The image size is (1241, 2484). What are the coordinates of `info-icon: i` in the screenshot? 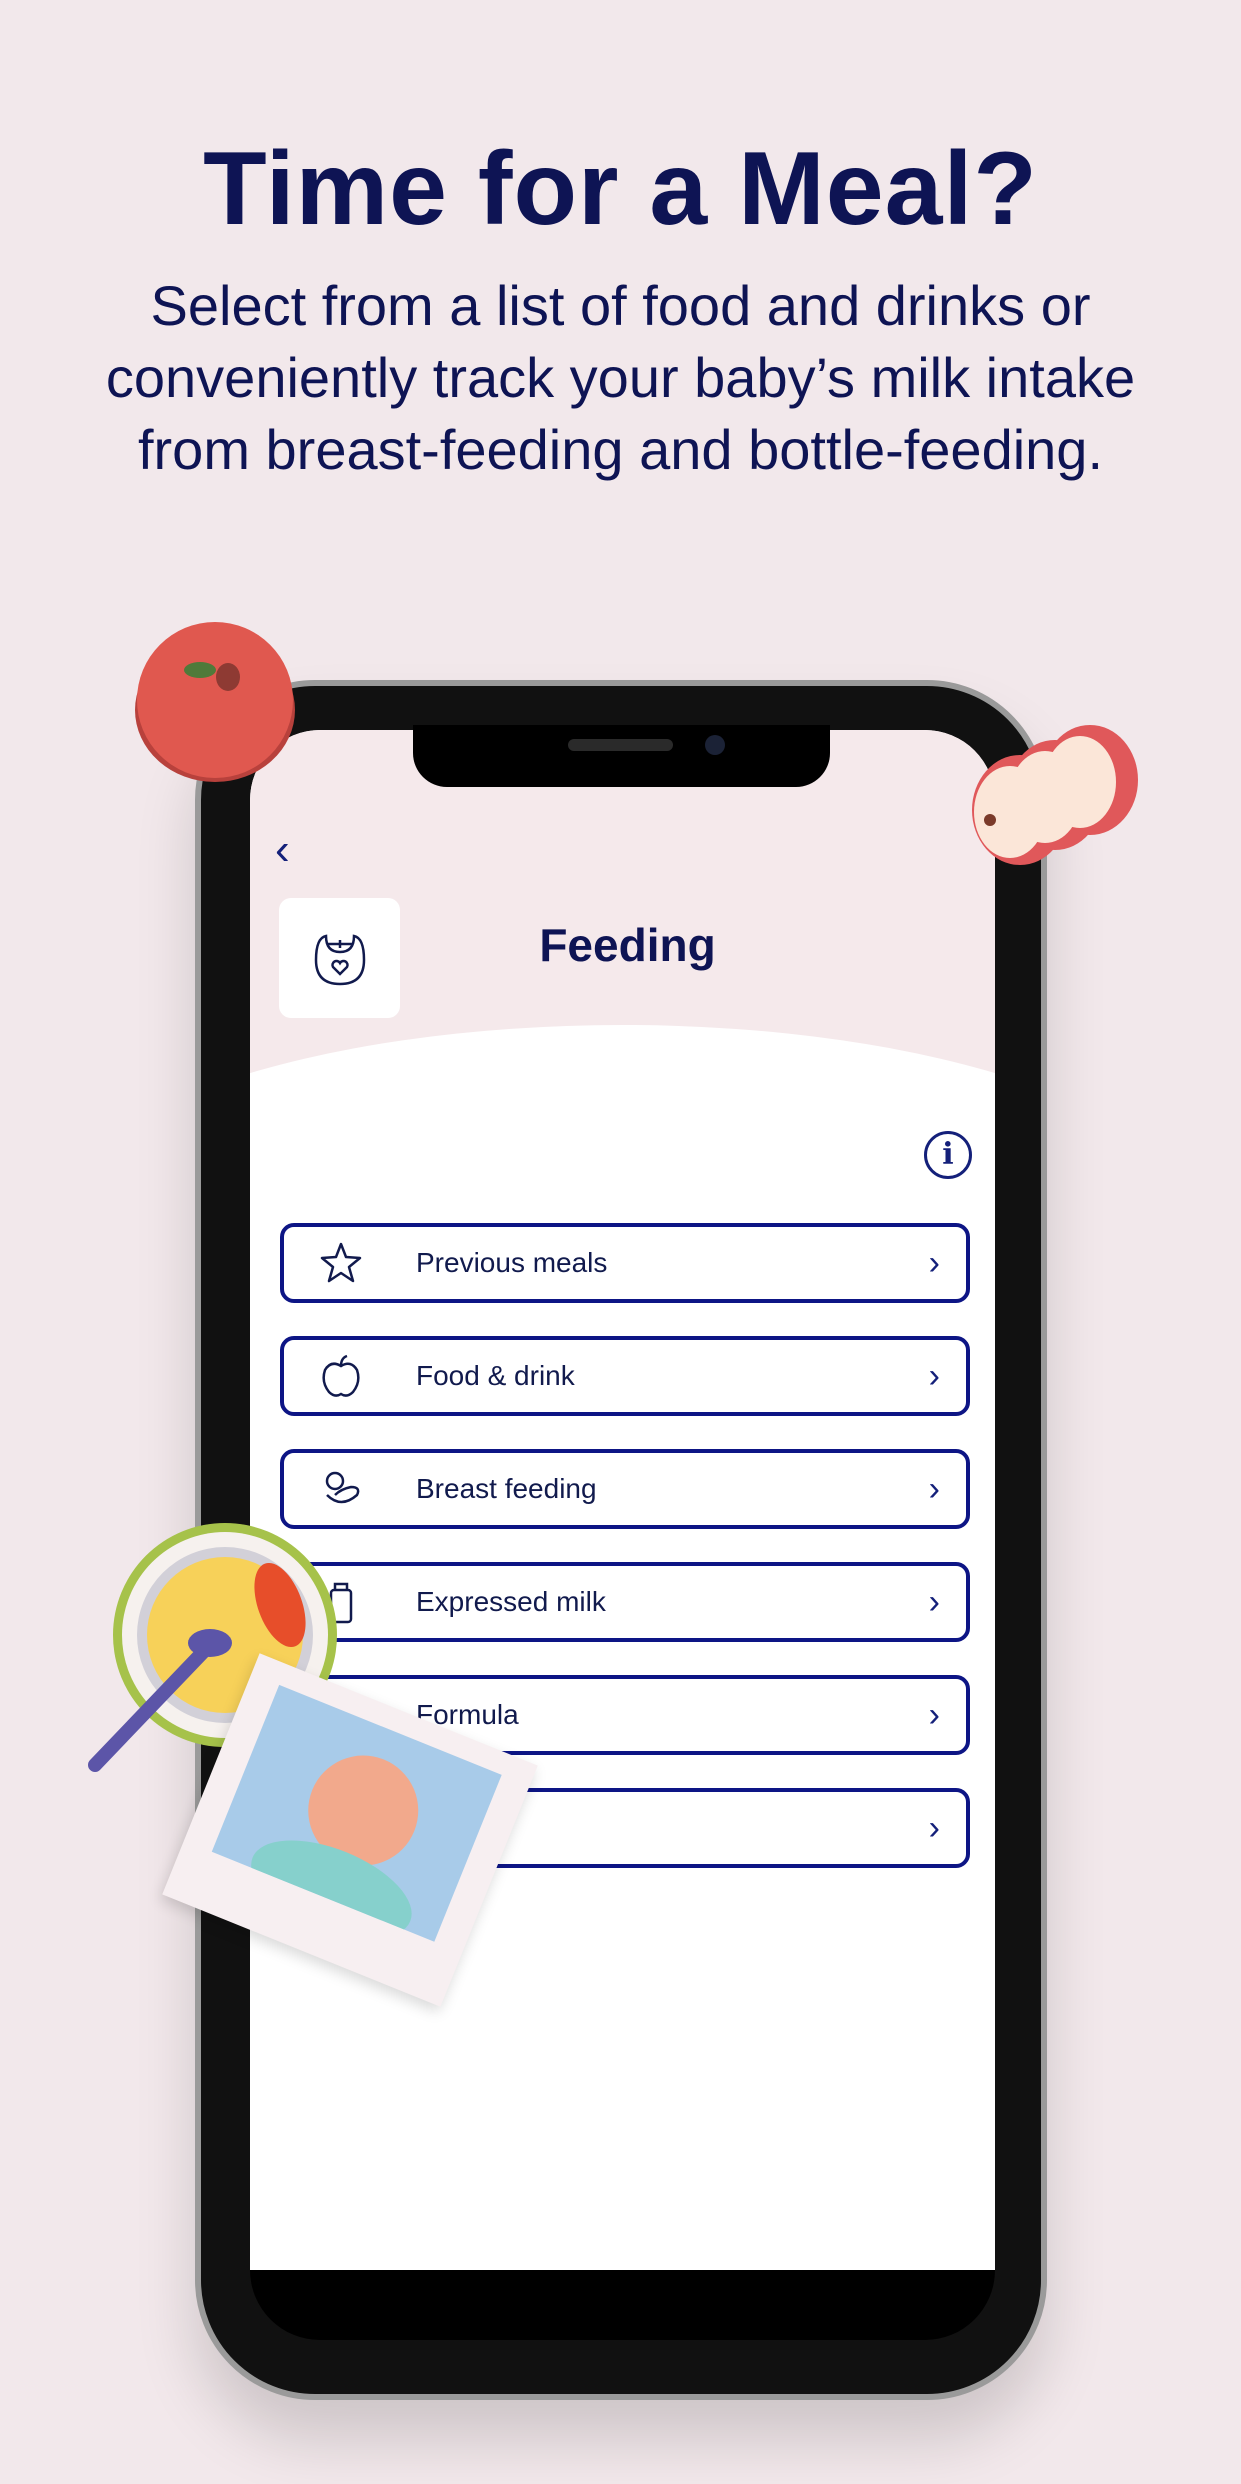 It's located at (948, 1155).